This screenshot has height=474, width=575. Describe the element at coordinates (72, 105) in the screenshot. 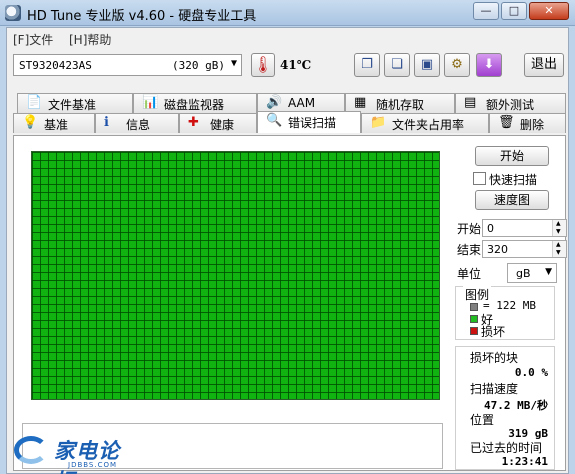

I see `tab-label: 文件基准` at that location.